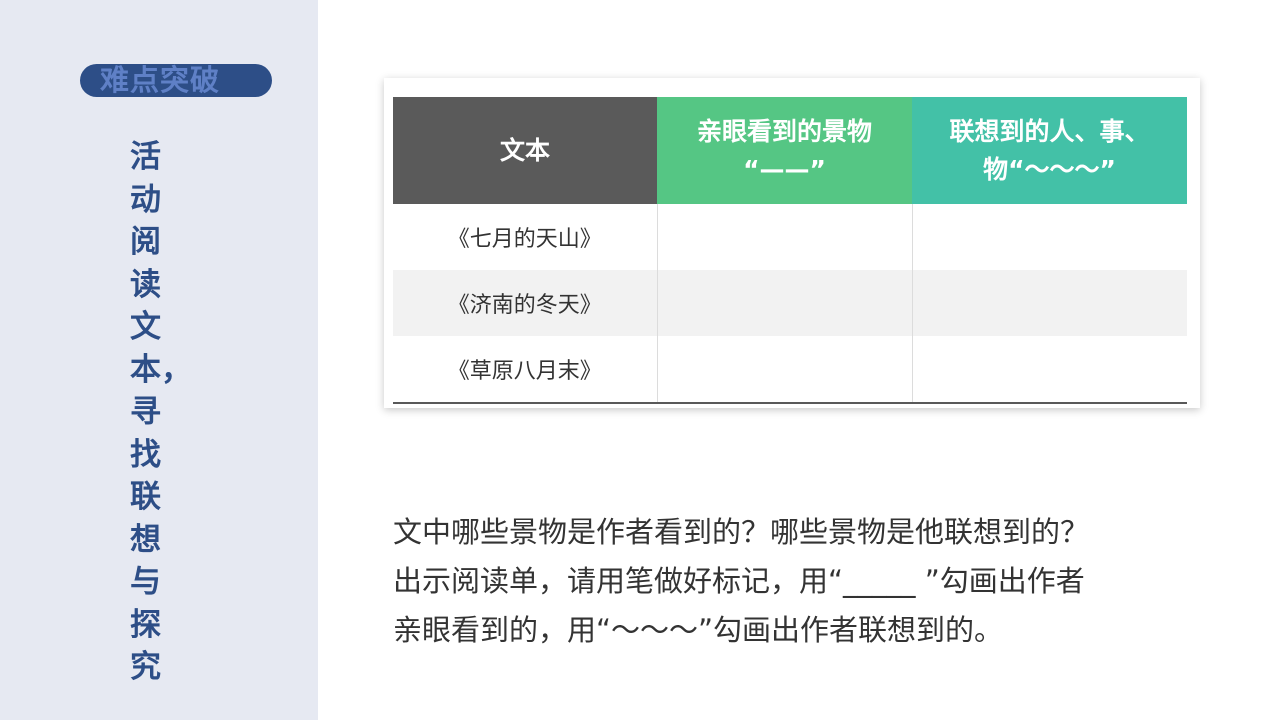  Describe the element at coordinates (784, 150) in the screenshot. I see `header-seen-column: 亲眼看到的景物 “——”` at that location.